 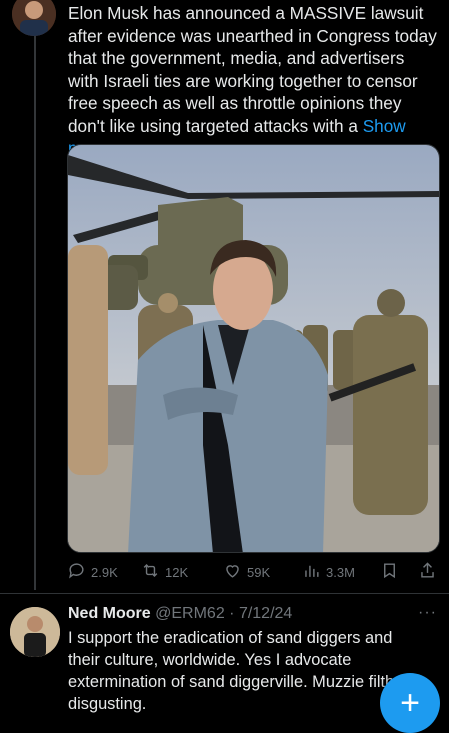 What do you see at coordinates (35, 312) in the screenshot?
I see `thread-line` at bounding box center [35, 312].